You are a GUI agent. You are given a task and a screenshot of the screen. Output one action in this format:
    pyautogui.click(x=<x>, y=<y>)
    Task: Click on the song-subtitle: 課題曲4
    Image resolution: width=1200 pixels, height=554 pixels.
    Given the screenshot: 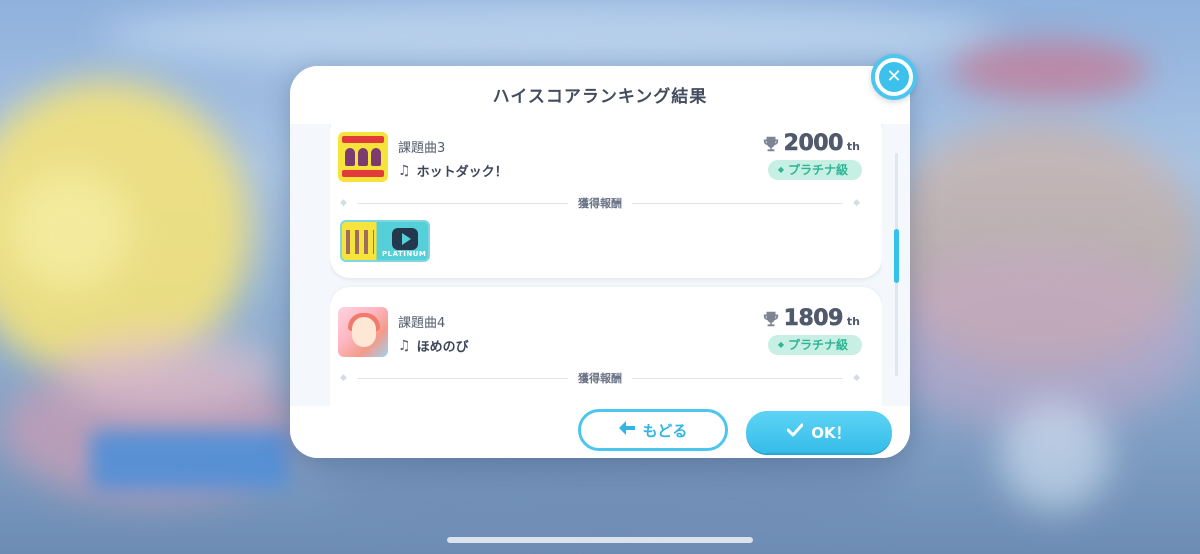 What is the action you would take?
    pyautogui.click(x=422, y=323)
    